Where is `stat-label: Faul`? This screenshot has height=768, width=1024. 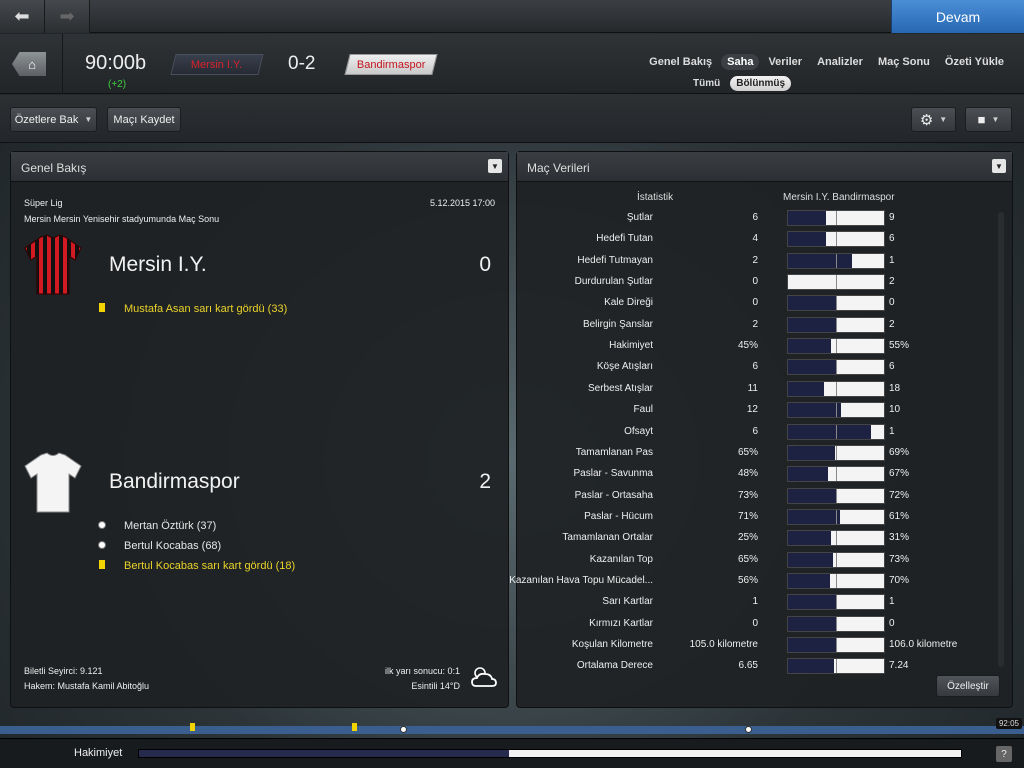
stat-label: Faul is located at coordinates (643, 410).